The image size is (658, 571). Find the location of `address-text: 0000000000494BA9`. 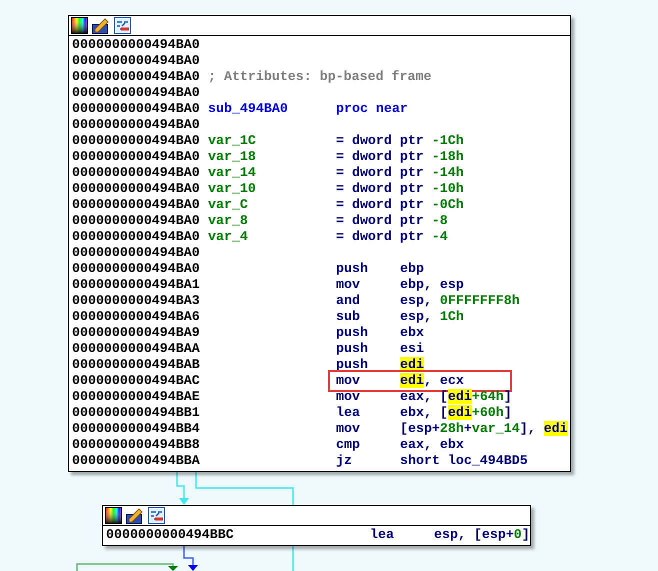

address-text: 0000000000494BA9 is located at coordinates (136, 333).